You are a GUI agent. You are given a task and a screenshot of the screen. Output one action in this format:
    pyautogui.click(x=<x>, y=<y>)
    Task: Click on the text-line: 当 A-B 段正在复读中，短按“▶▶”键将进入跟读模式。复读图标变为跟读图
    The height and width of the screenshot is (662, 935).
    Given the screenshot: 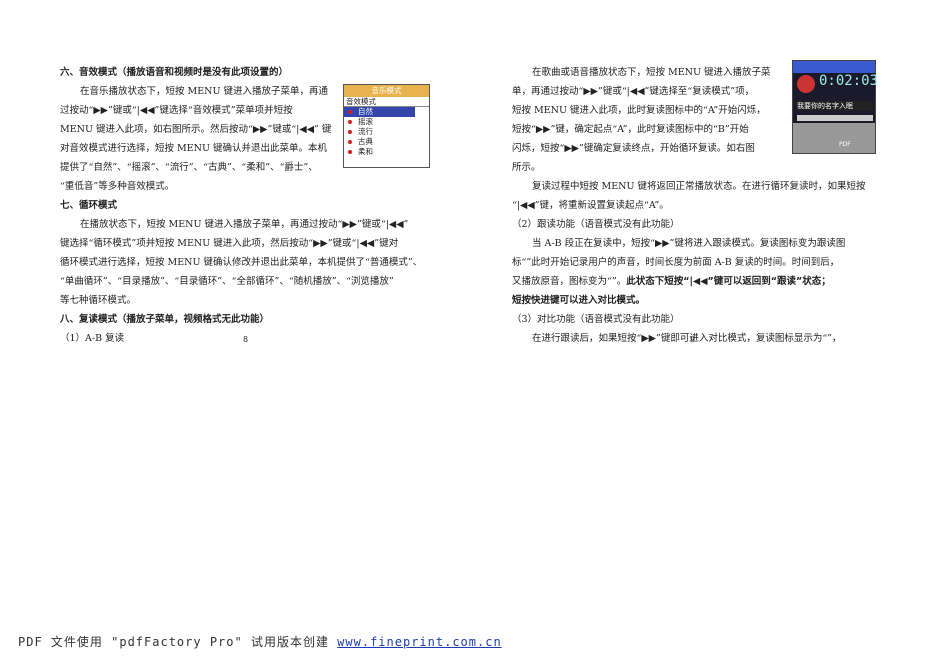 What is the action you would take?
    pyautogui.click(x=689, y=243)
    